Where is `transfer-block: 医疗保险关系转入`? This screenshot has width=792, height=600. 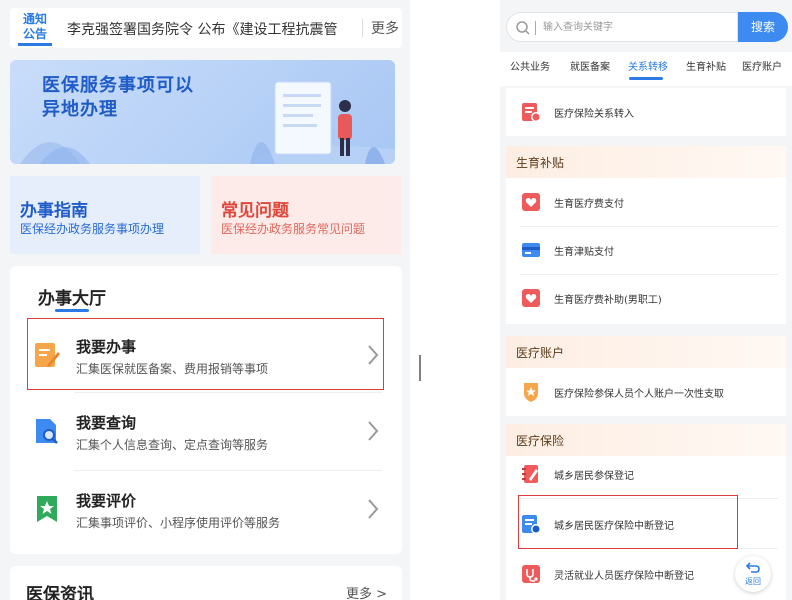 transfer-block: 医疗保险关系转入 is located at coordinates (646, 112).